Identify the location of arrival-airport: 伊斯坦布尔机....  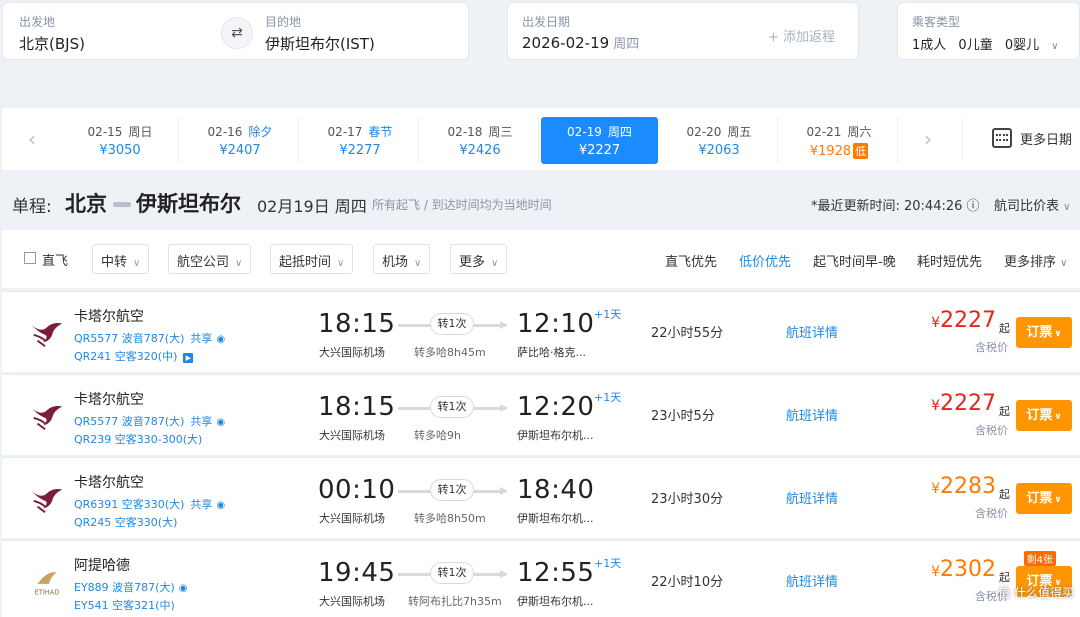
(555, 518).